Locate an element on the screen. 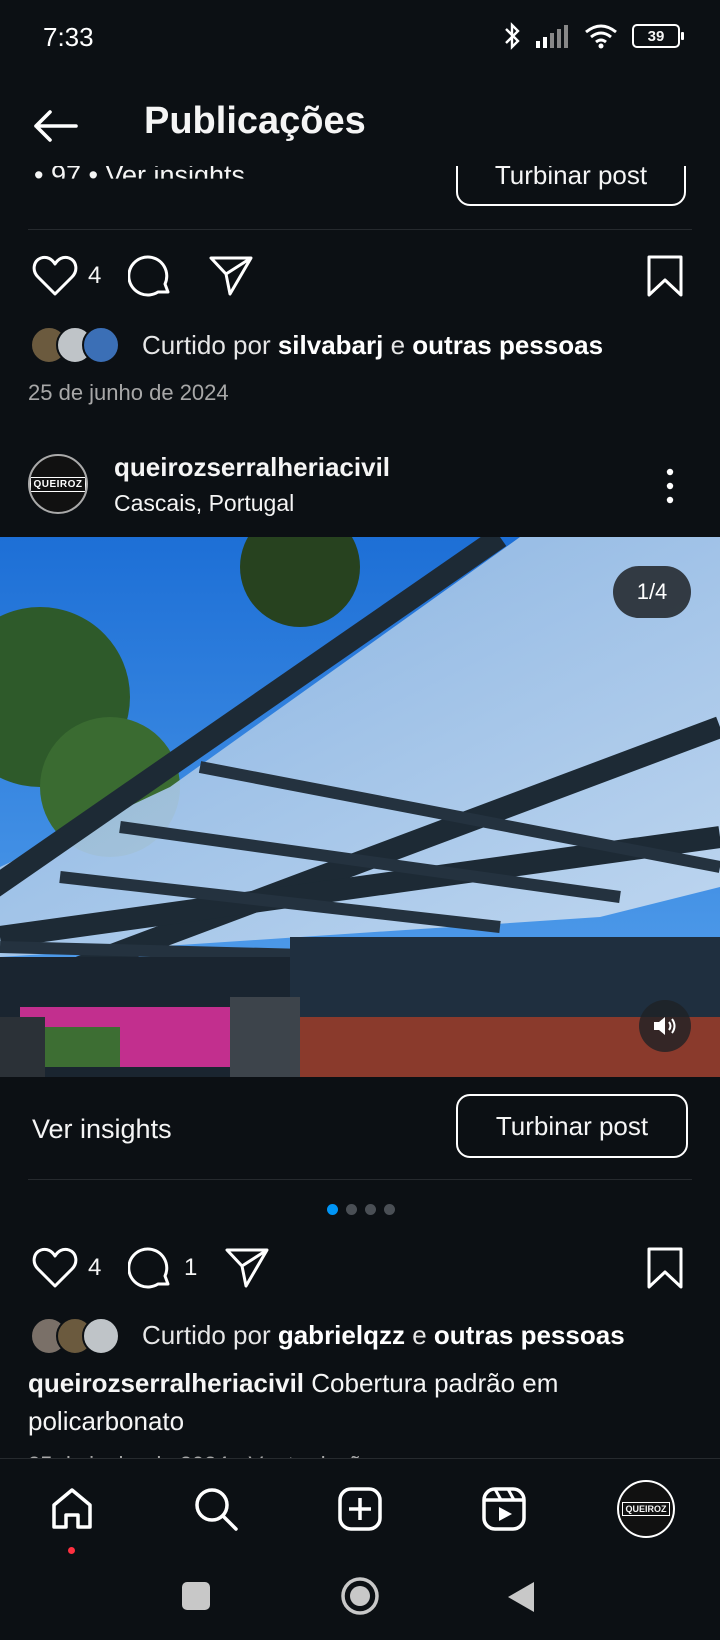  post-username: queirozserralheriacivil is located at coordinates (252, 467).